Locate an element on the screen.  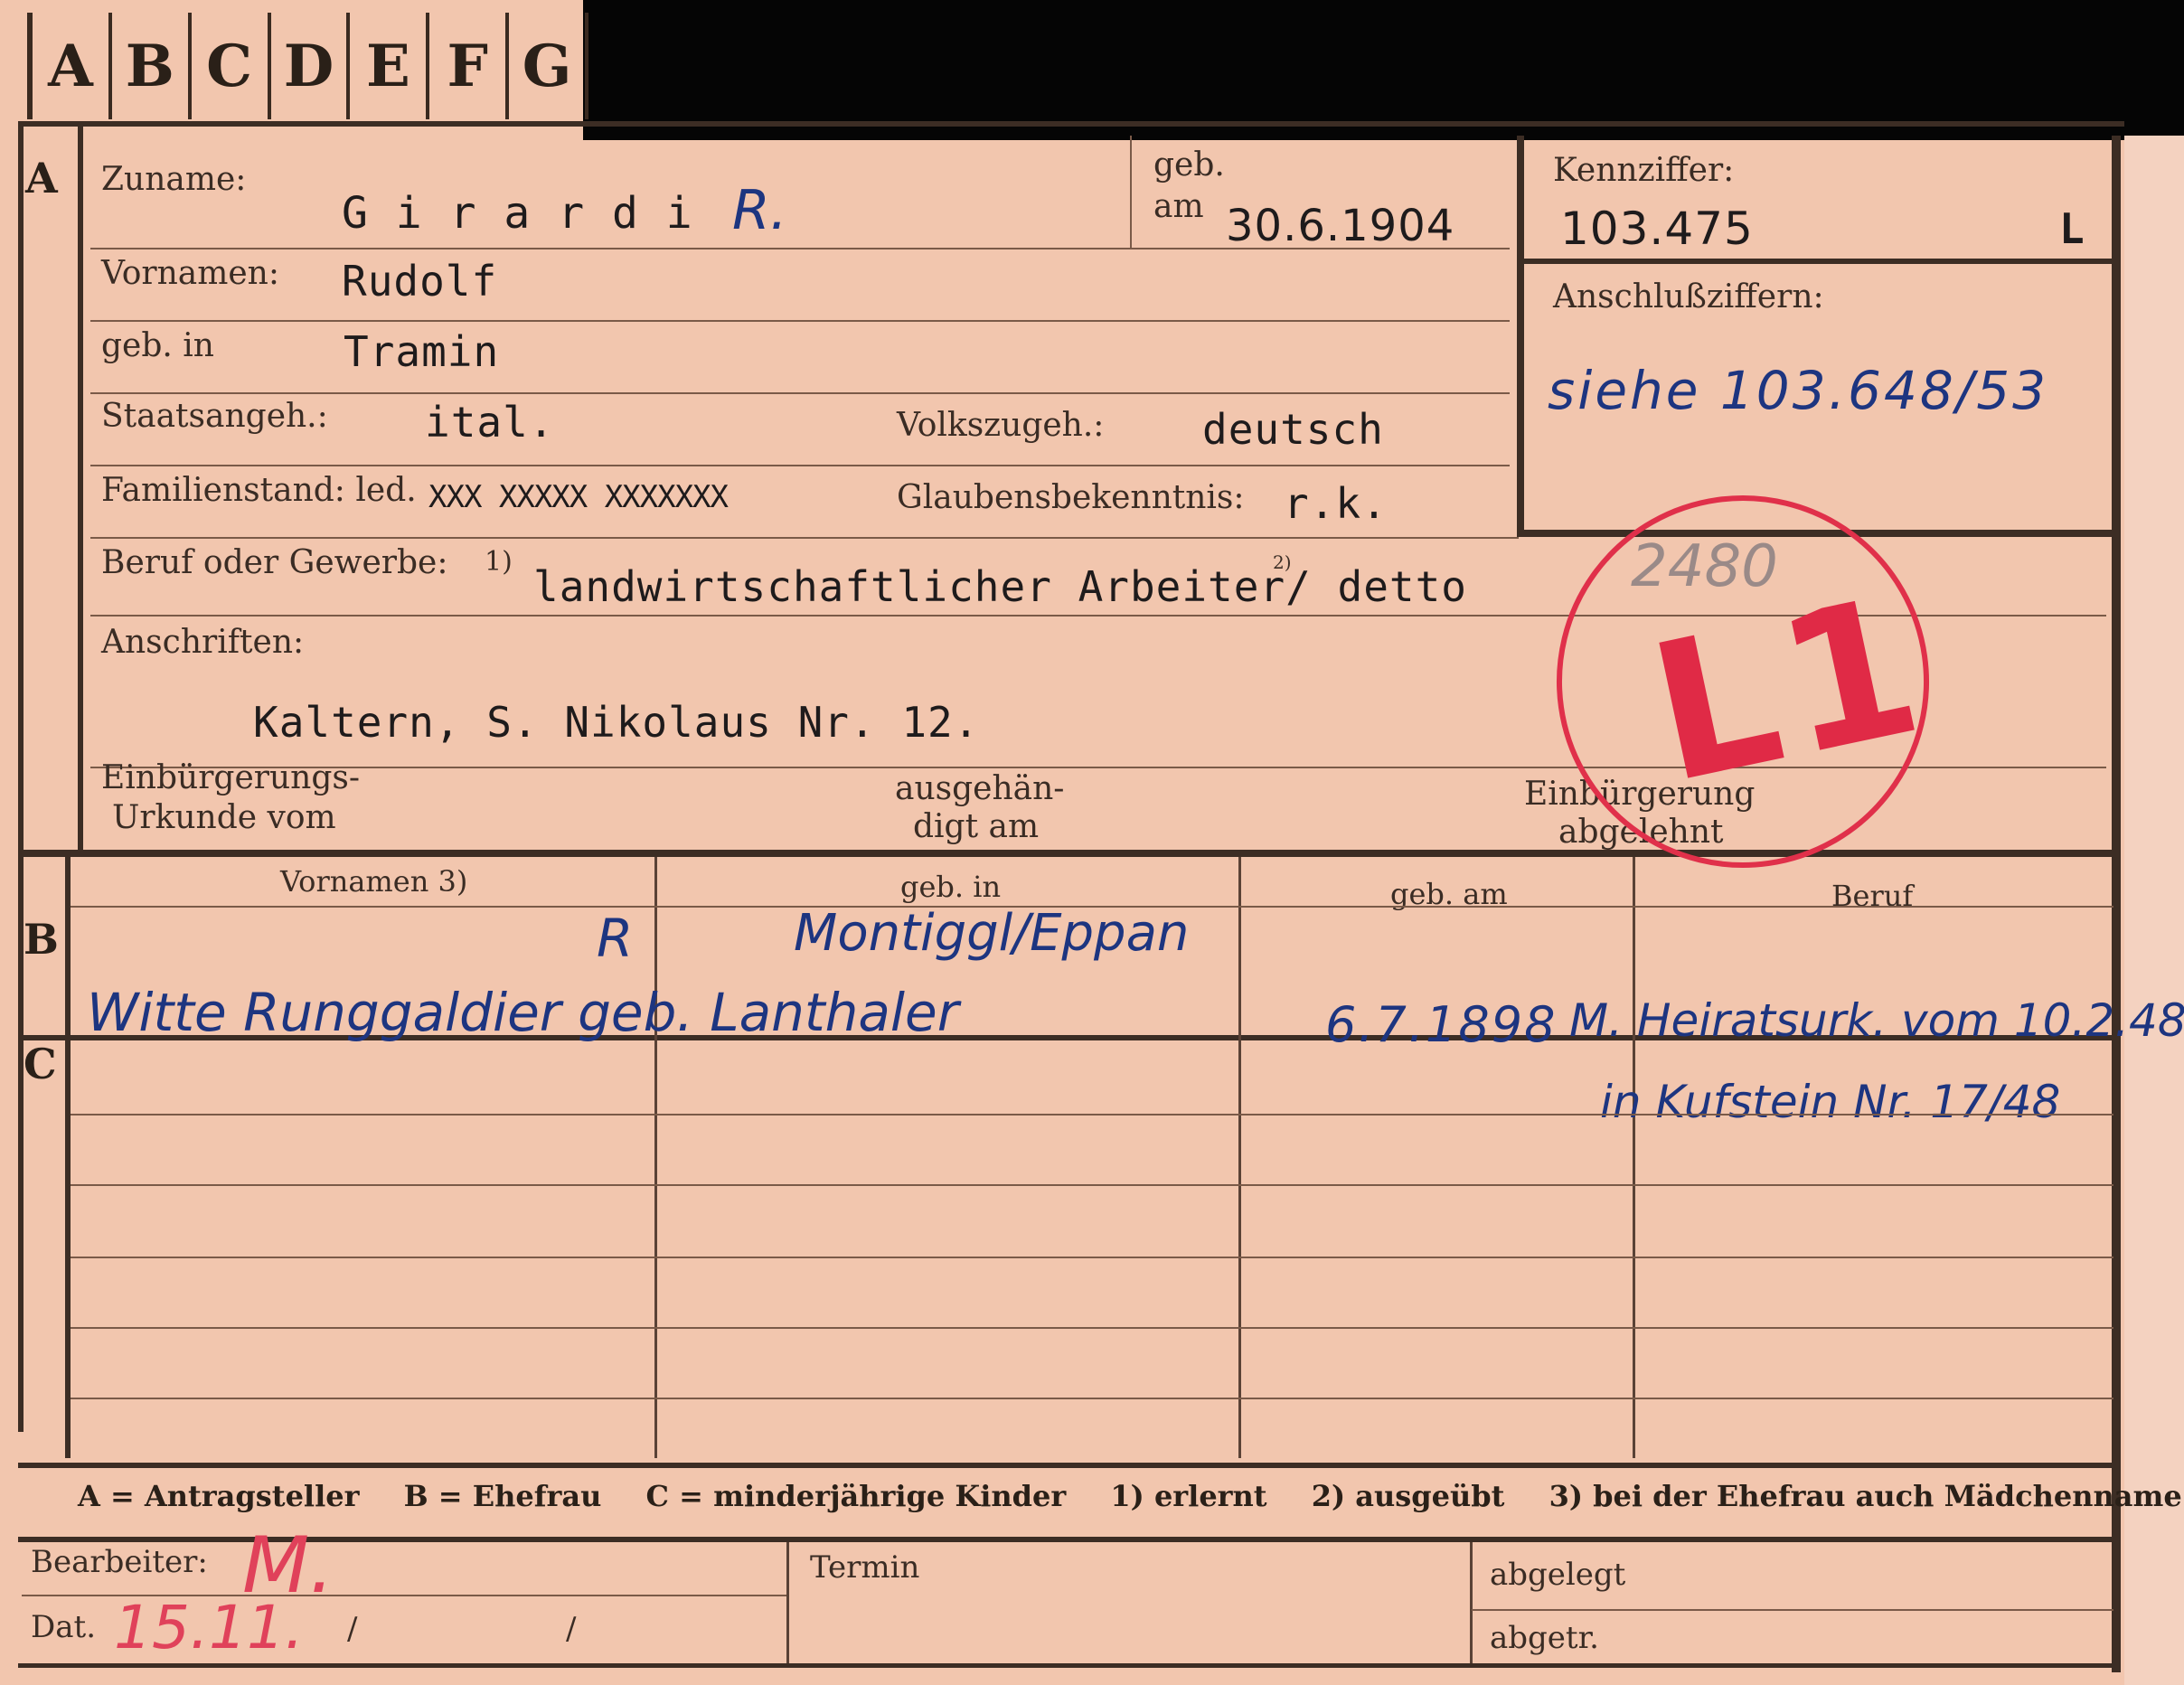
card-edge is located at coordinates (2154, 910).